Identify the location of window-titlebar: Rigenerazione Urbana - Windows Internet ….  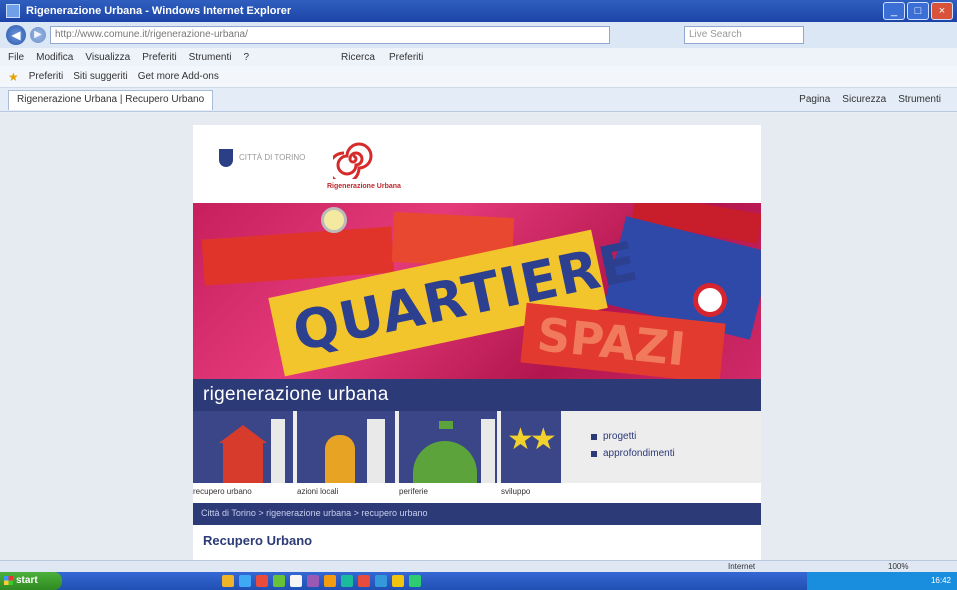
(478, 11).